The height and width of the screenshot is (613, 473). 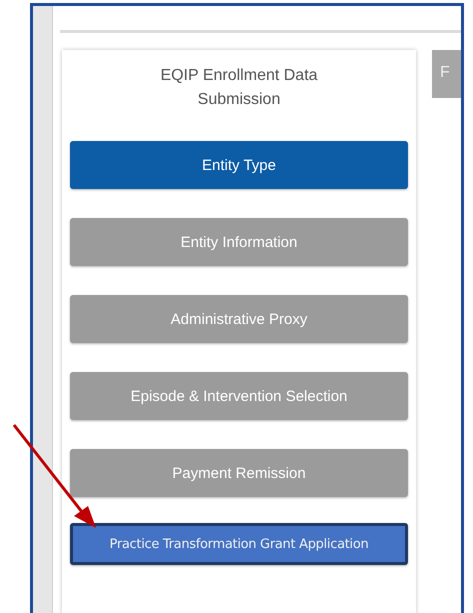 What do you see at coordinates (239, 473) in the screenshot?
I see `step-button: Payment Remission` at bounding box center [239, 473].